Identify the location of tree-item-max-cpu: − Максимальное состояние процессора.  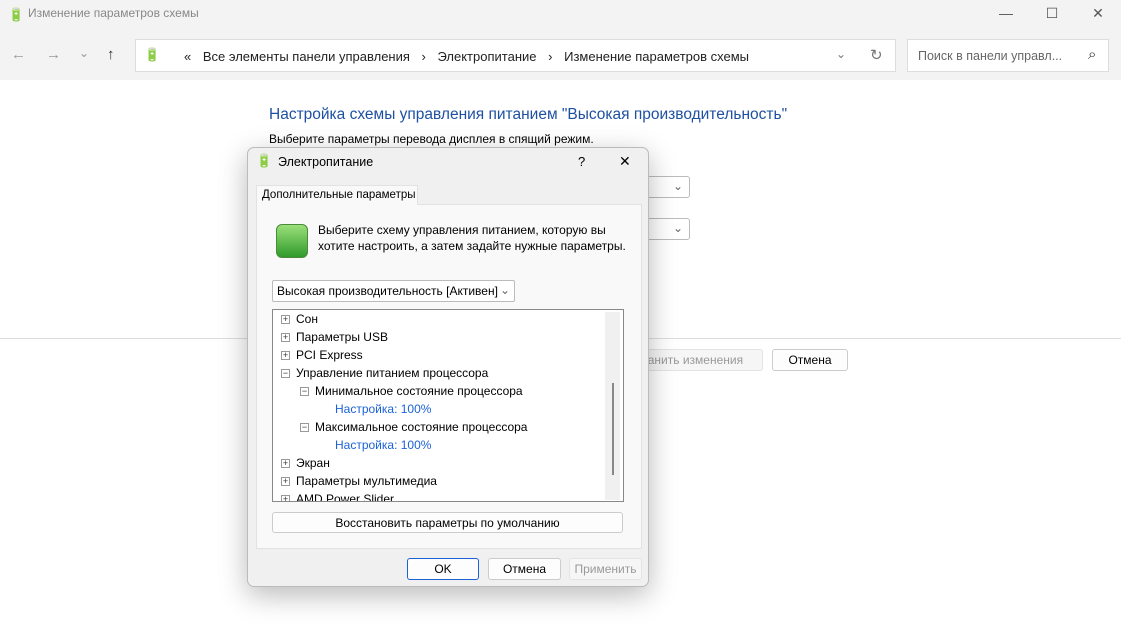
(413, 427).